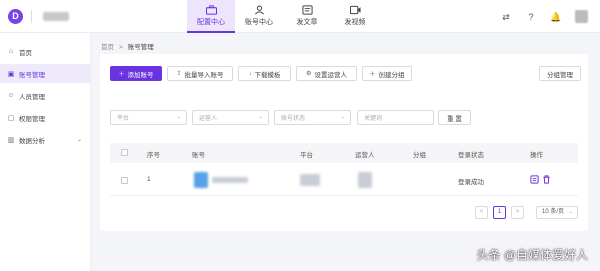 This screenshot has height=271, width=600. Describe the element at coordinates (481, 212) in the screenshot. I see `pagination-prev-button: <` at that location.